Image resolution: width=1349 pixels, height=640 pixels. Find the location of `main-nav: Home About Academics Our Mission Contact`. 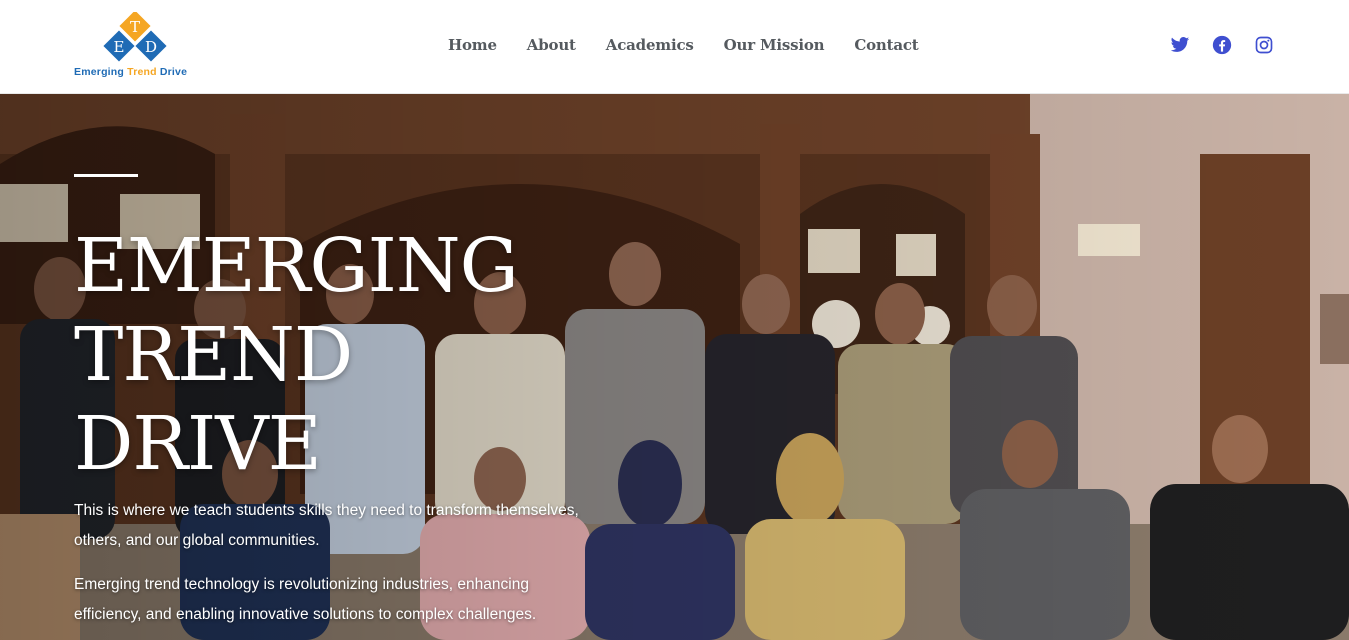

main-nav: Home About Academics Our Mission Contact is located at coordinates (698, 45).